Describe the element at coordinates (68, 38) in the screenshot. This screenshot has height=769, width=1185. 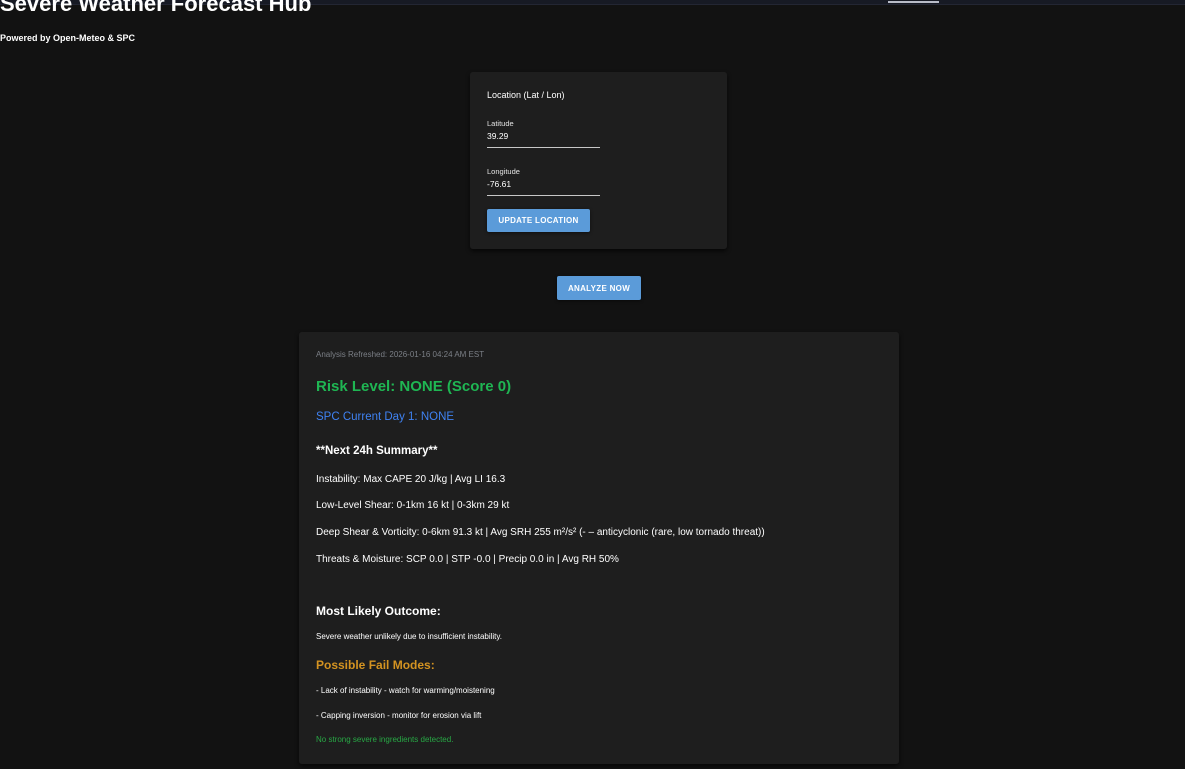
I see `page-subtitle: Powered by Open-Meteo & SPC` at that location.